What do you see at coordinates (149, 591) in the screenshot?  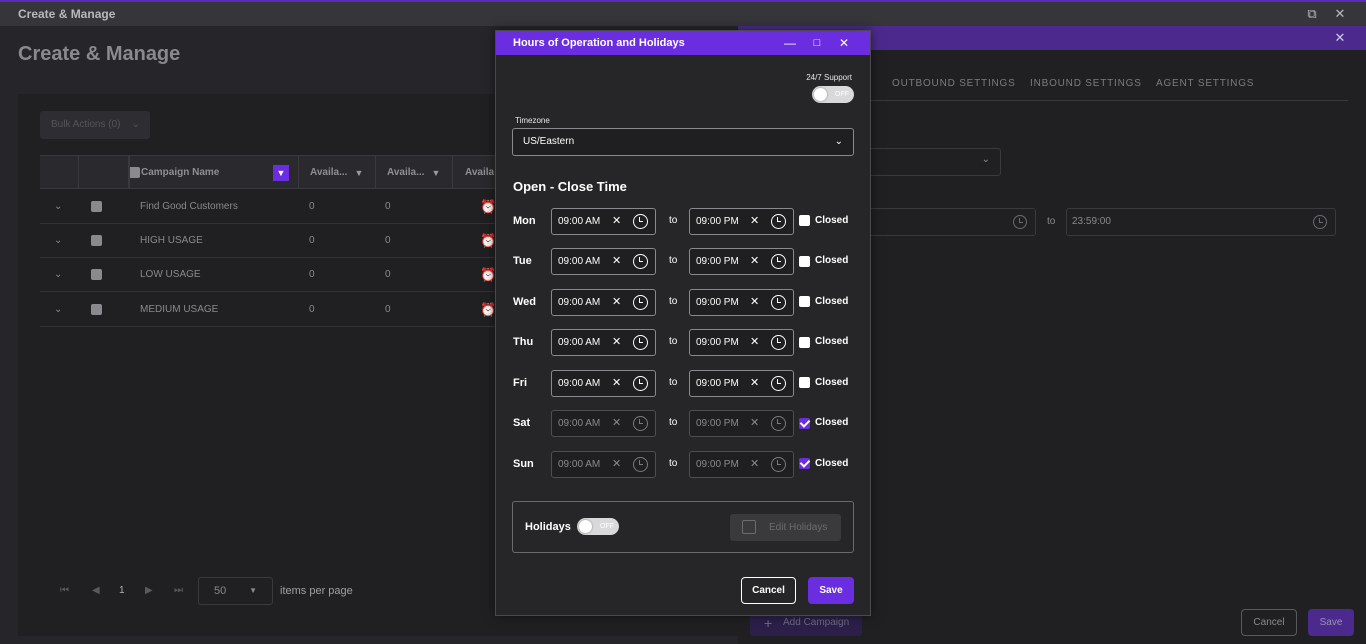 I see `next-page-icon: ▶` at bounding box center [149, 591].